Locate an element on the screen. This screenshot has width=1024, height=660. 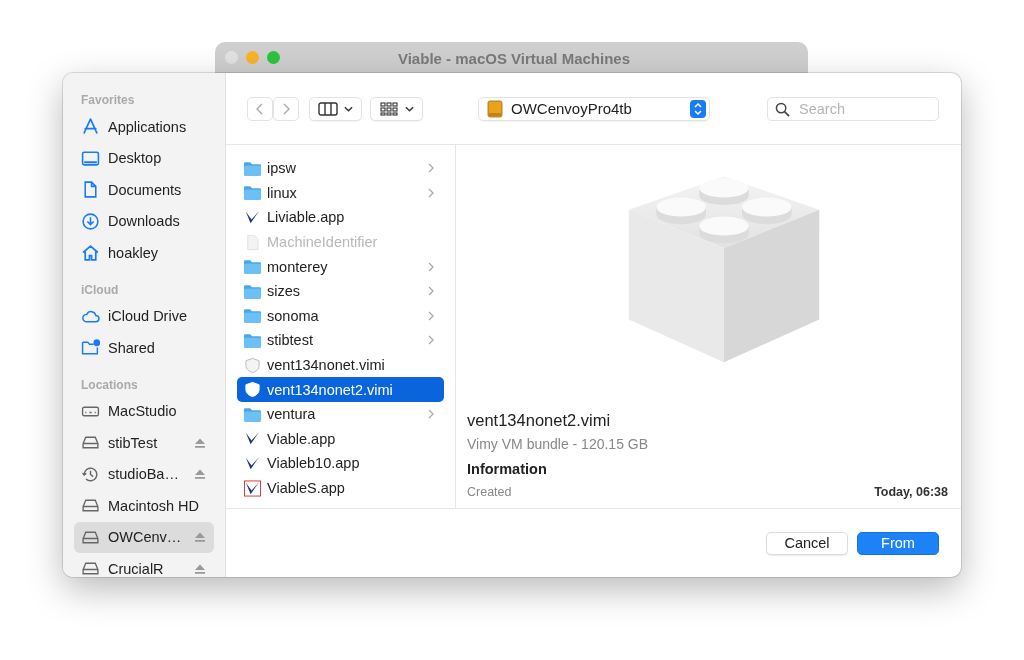
sidebar-item: iCloud Drive is located at coordinates (144, 316).